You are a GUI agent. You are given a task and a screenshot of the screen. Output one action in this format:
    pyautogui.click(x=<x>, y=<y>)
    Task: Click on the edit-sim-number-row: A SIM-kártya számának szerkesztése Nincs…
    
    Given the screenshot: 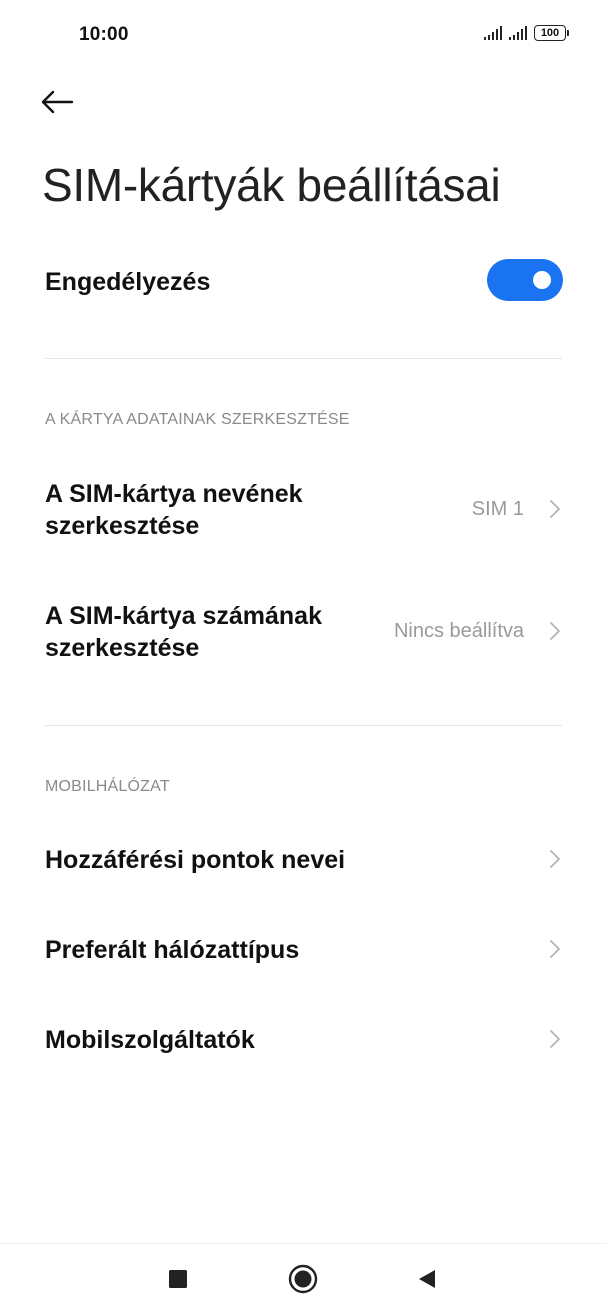 What is the action you would take?
    pyautogui.click(x=303, y=637)
    